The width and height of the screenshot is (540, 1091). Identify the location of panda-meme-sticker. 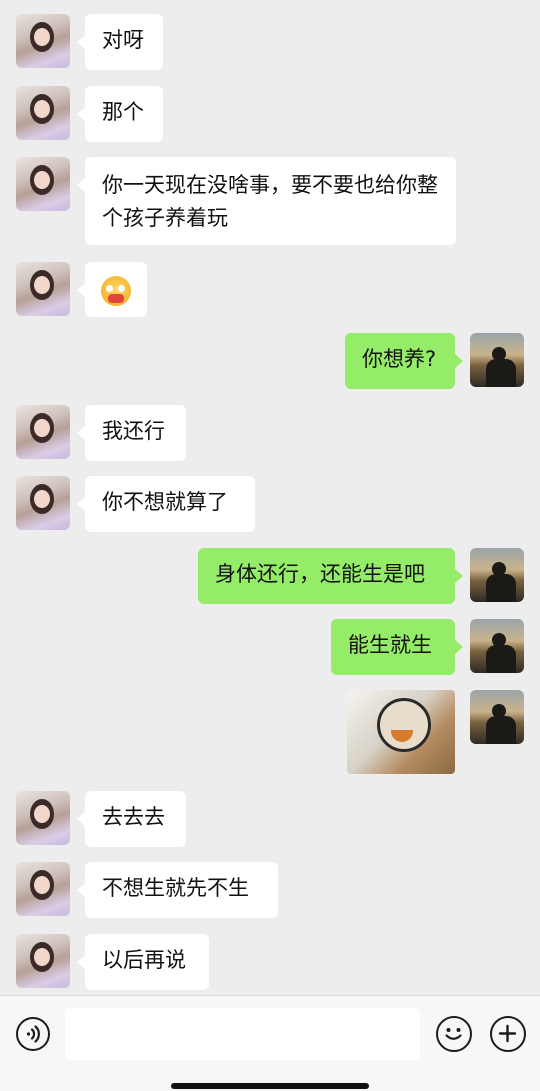
(401, 732).